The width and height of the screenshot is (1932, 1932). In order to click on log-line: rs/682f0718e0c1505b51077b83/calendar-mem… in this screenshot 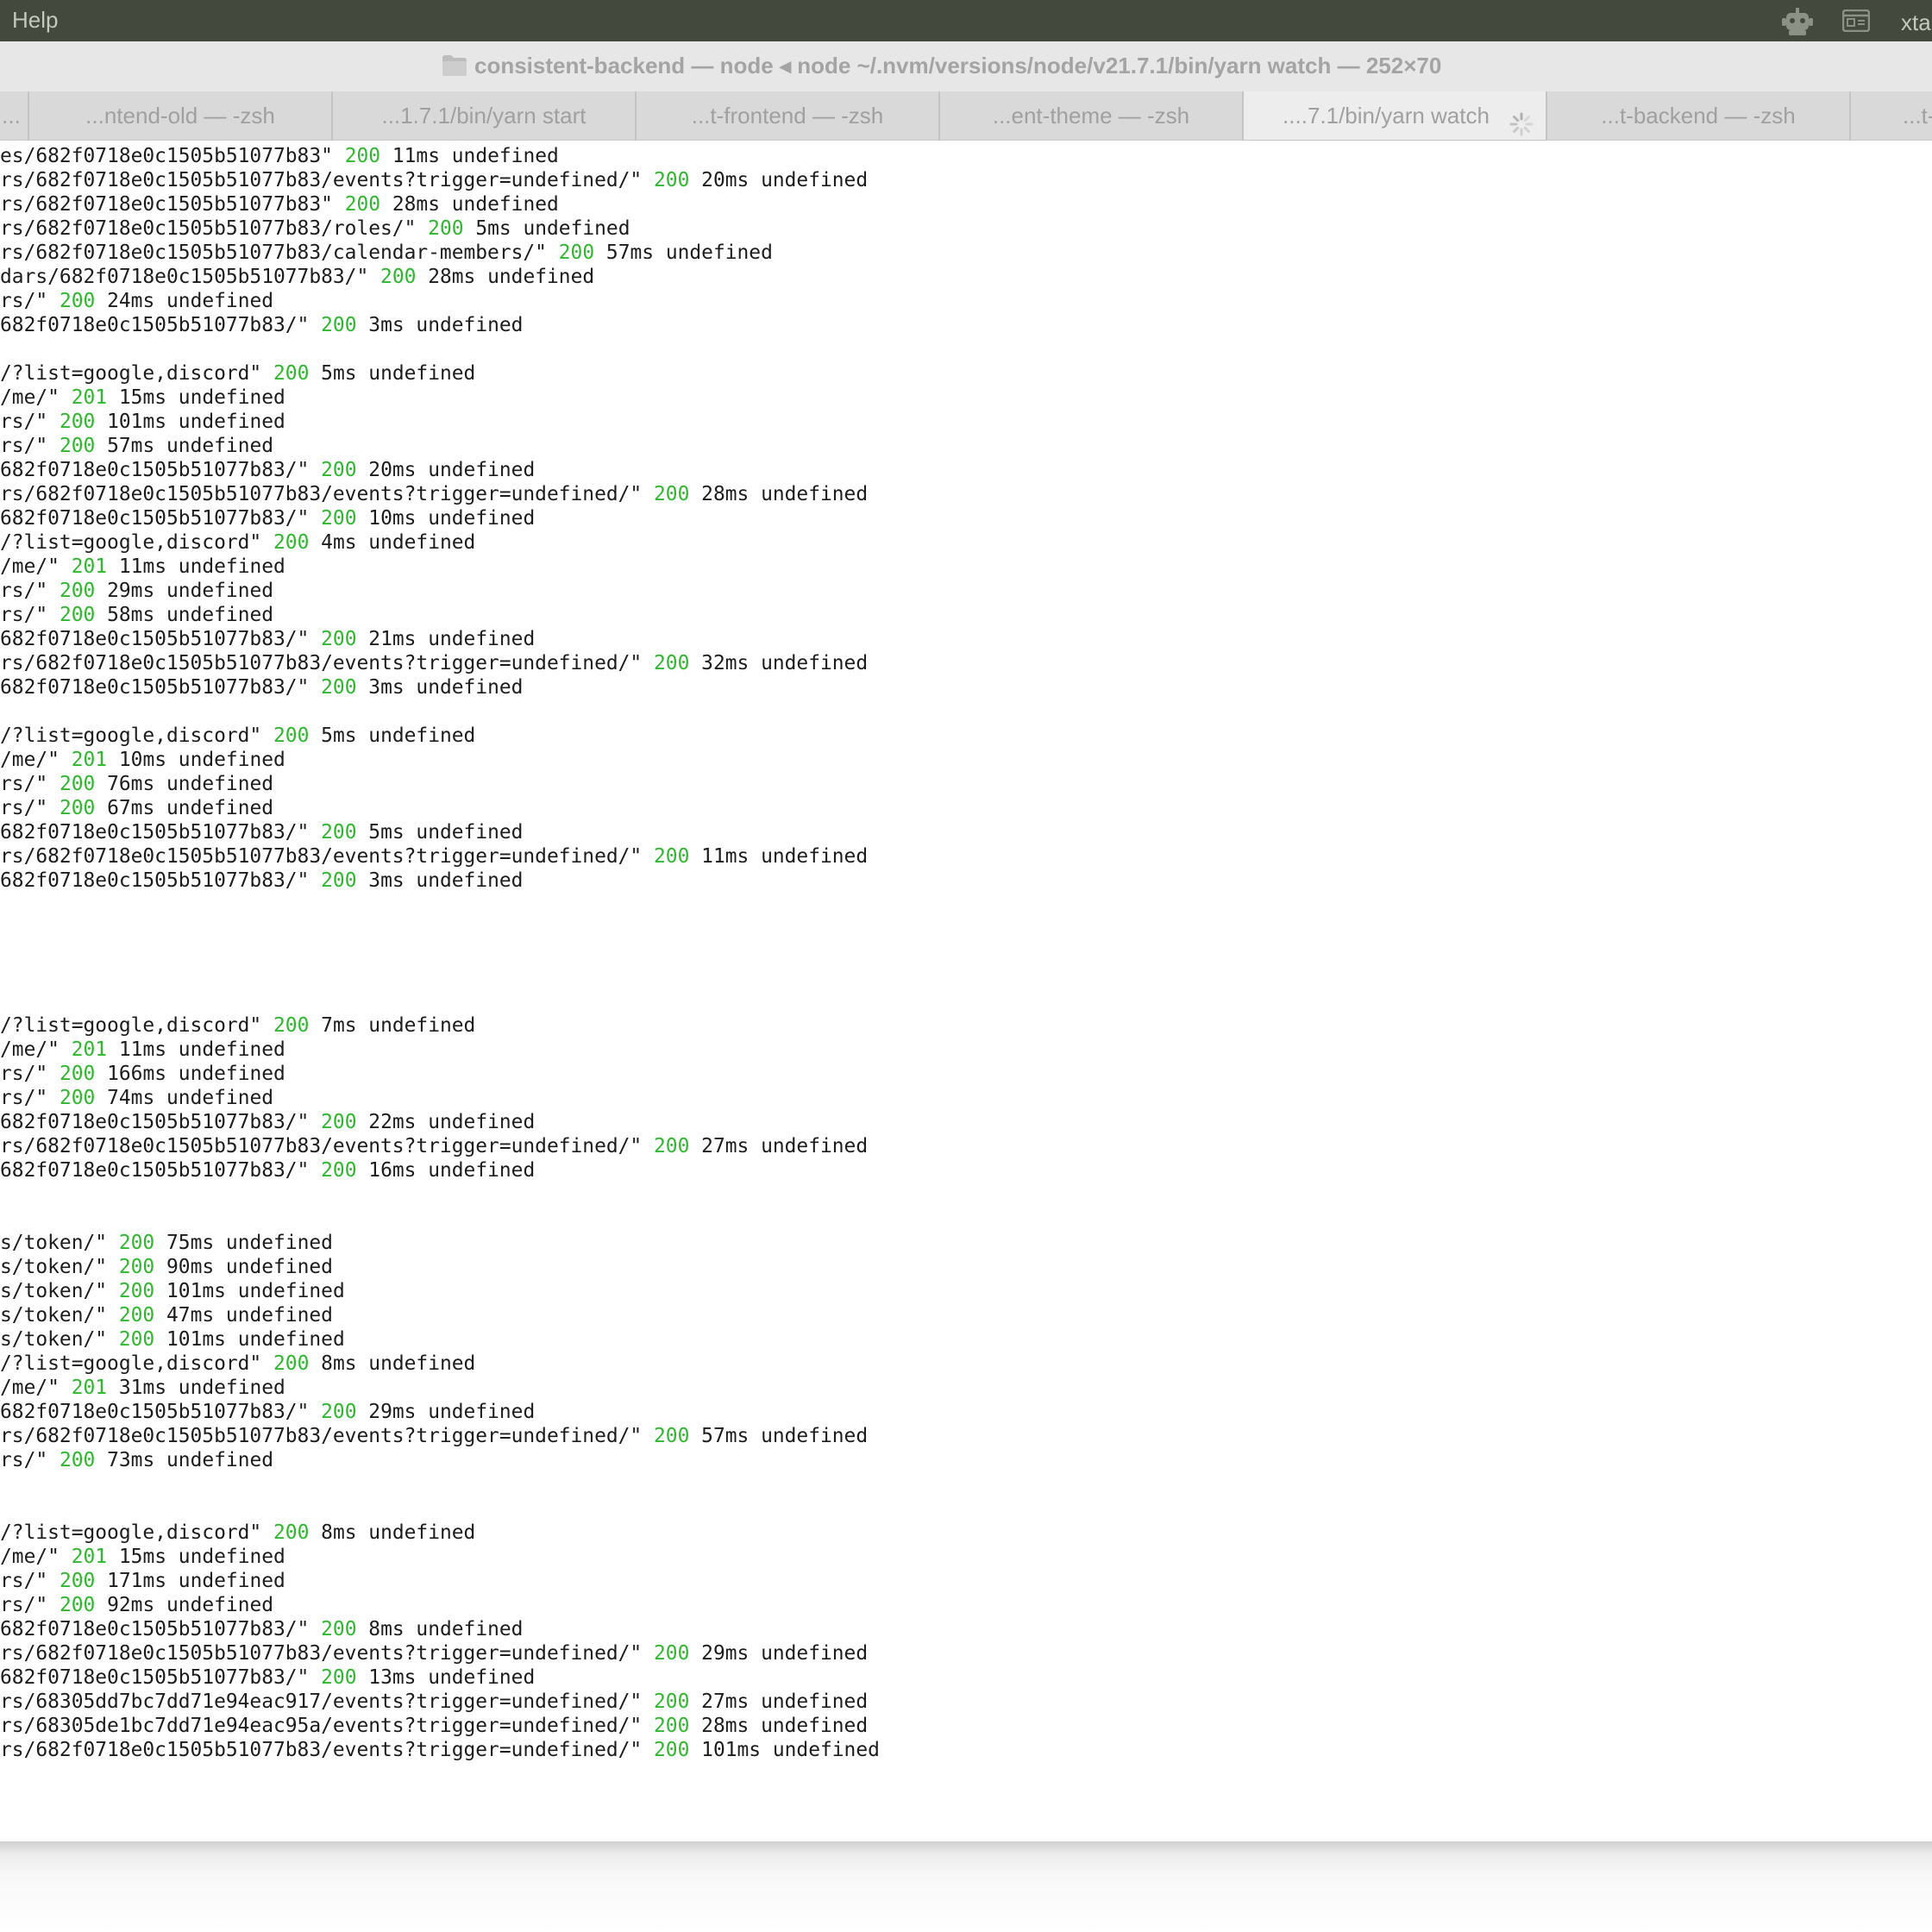, I will do `click(386, 253)`.